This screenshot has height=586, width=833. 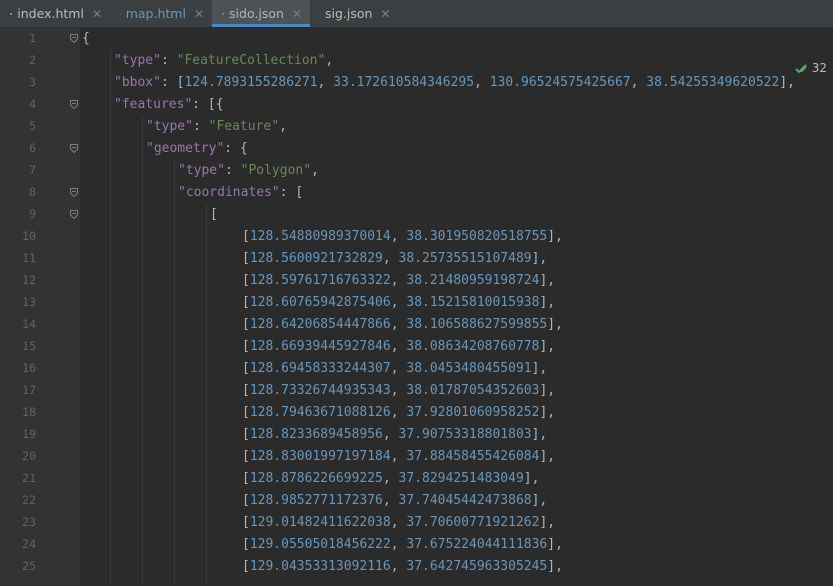 I want to click on line-number: 21, so click(x=29, y=478).